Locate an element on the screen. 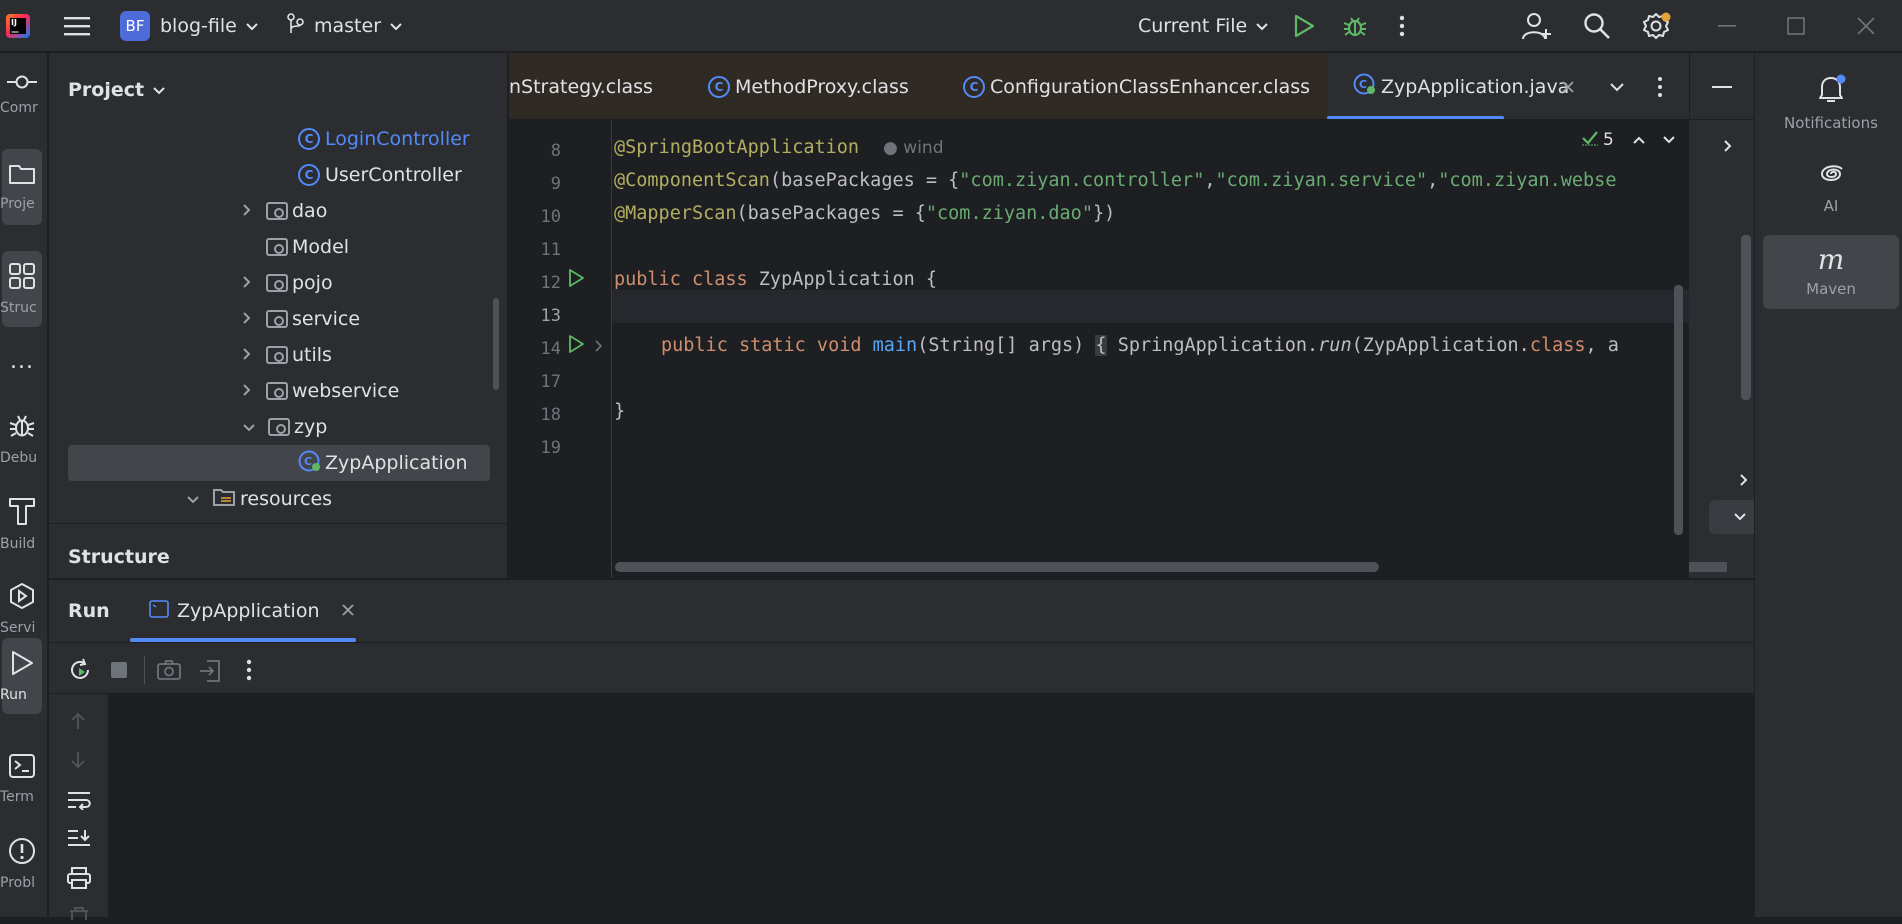 The image size is (1902, 924). app-logo-icon: IJ — is located at coordinates (17, 26).